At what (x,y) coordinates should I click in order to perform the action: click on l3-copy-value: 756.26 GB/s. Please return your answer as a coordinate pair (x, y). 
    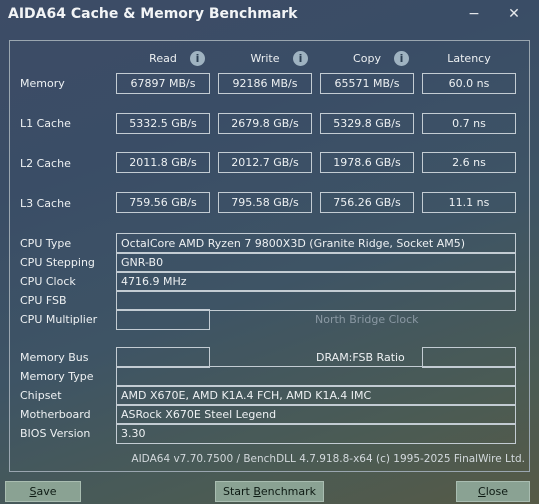
    Looking at the image, I should click on (367, 202).